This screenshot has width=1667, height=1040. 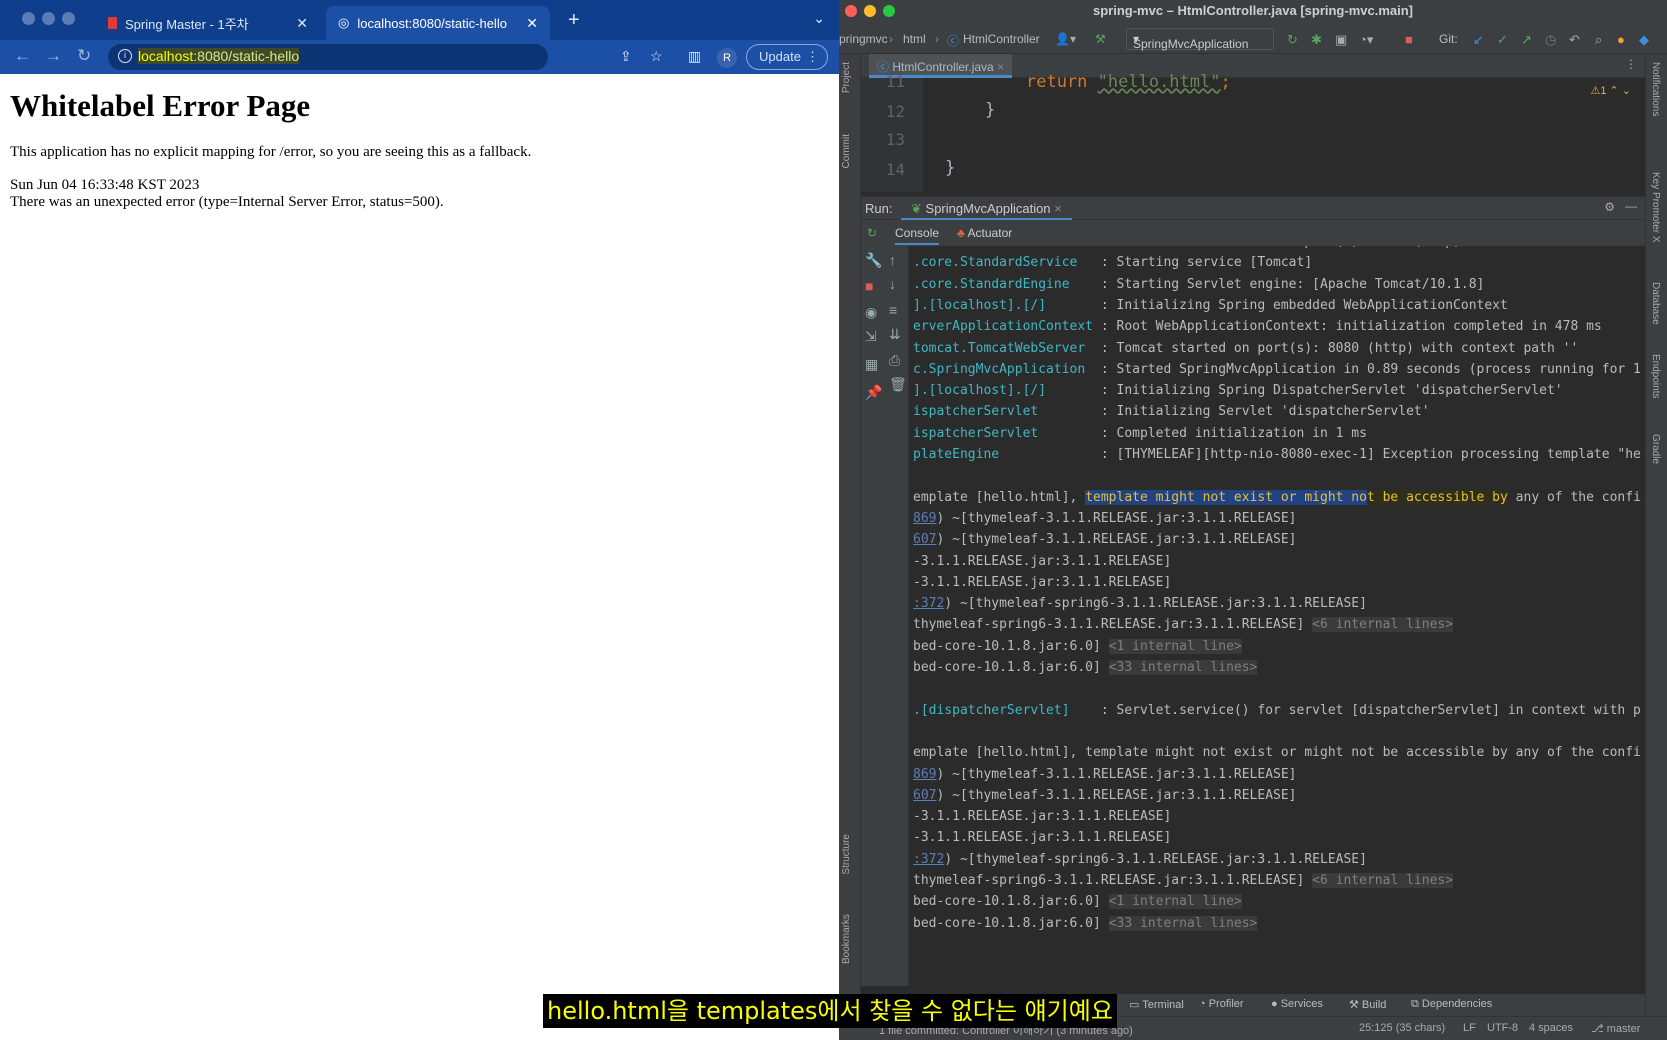 What do you see at coordinates (1610, 90) in the screenshot?
I see `warning-indicator: ⚠1 ⌃ ⌄` at bounding box center [1610, 90].